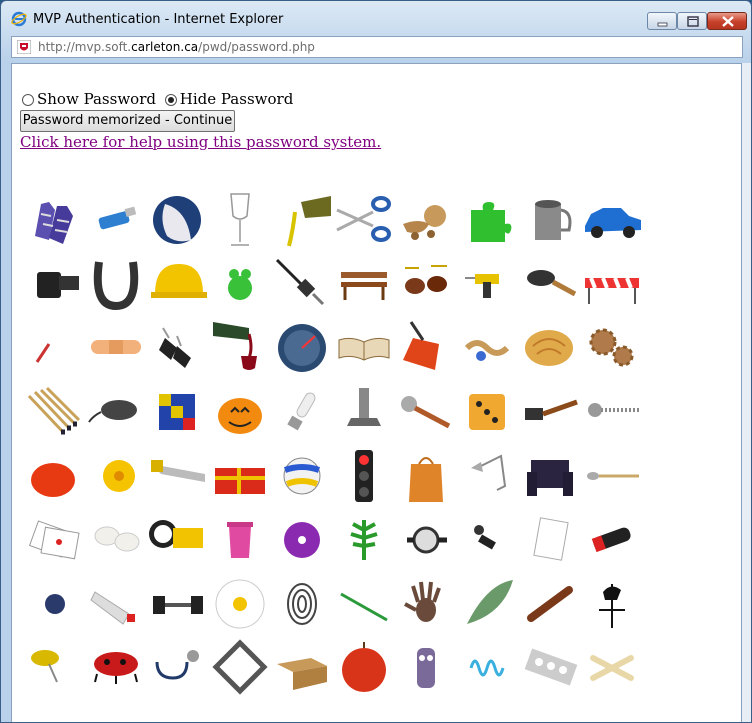 The height and width of the screenshot is (723, 752). Describe the element at coordinates (127, 121) in the screenshot. I see `password-memorized-continue-button: Password memorized - Continue` at that location.